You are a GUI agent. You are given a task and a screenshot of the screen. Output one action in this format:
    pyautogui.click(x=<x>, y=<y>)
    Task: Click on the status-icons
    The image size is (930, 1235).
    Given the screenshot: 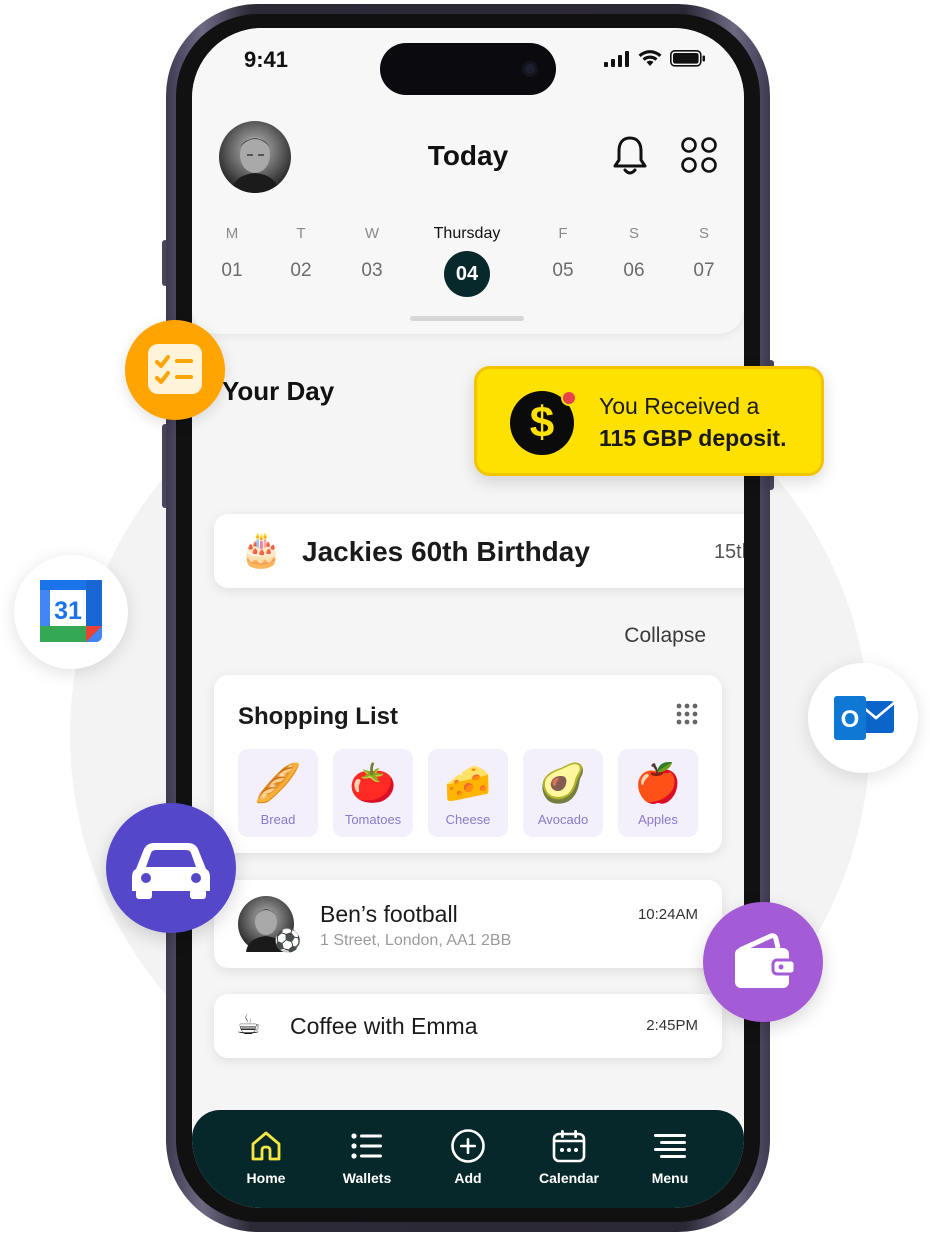 What is the action you would take?
    pyautogui.click(x=655, y=58)
    